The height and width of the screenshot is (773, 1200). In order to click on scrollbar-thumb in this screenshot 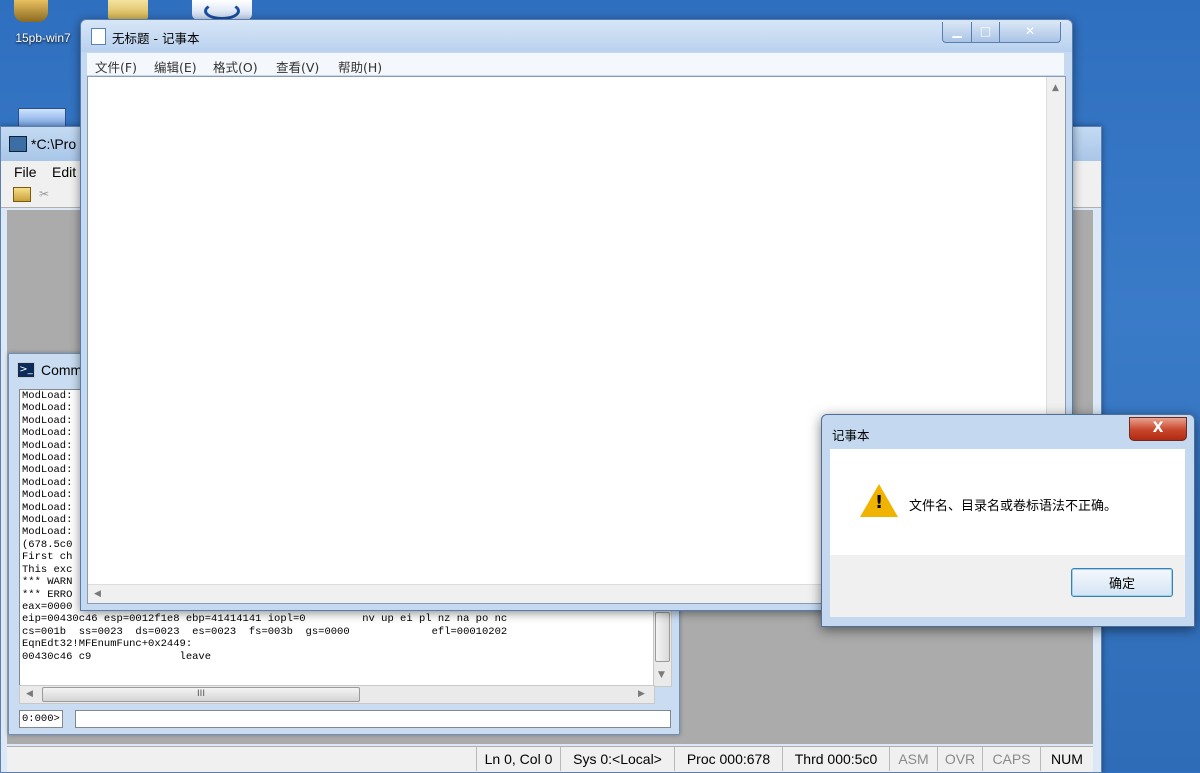, I will do `click(662, 637)`.